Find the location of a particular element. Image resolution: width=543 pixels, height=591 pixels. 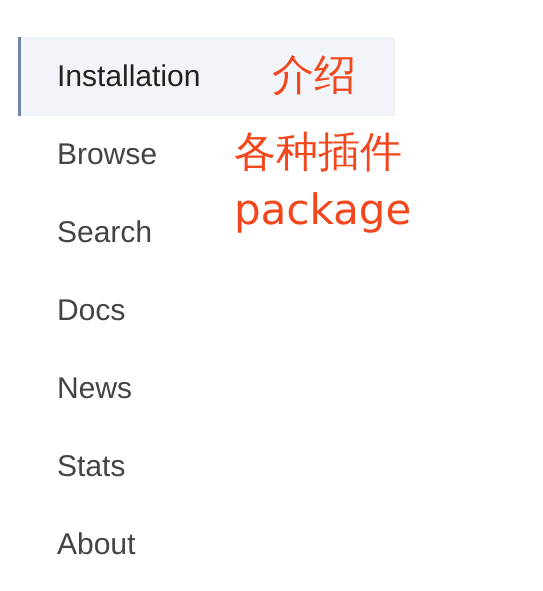

nav-item: News is located at coordinates (96, 389).